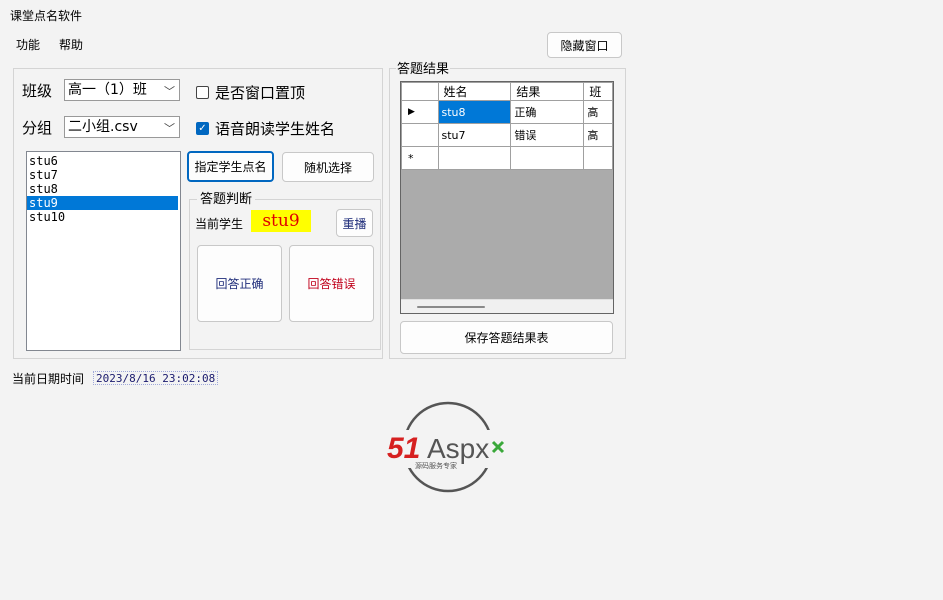 Image resolution: width=943 pixels, height=600 pixels. Describe the element at coordinates (102, 217) in the screenshot. I see `list-item: stu10` at that location.